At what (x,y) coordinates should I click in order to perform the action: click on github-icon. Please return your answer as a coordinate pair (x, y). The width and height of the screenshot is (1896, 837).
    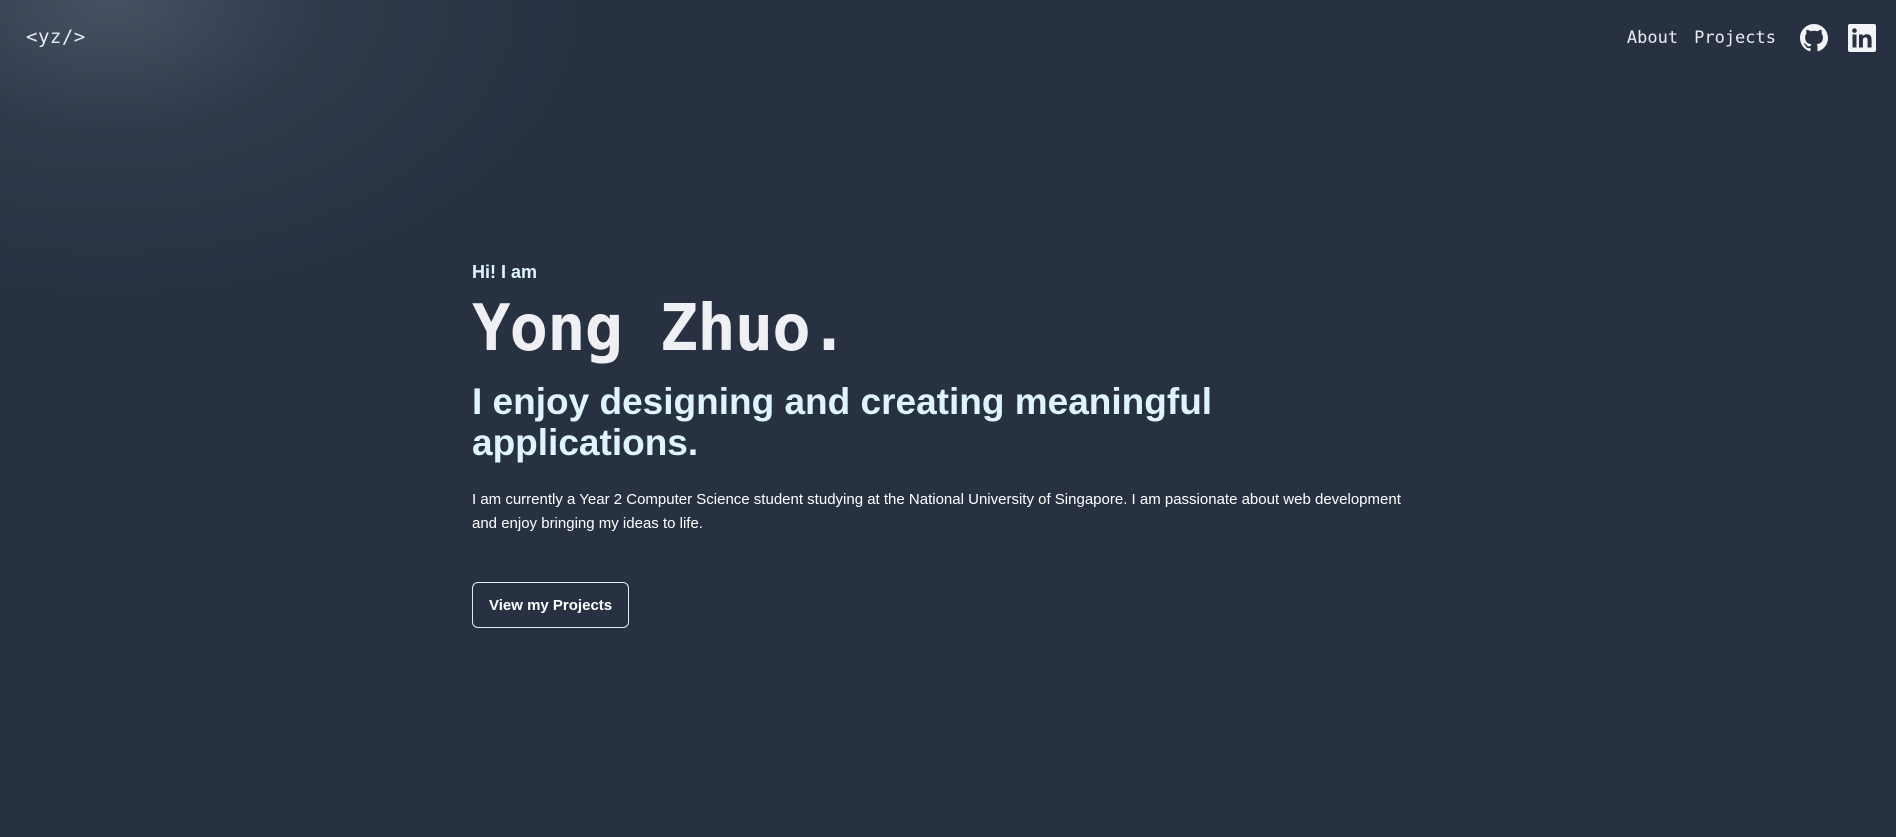
    Looking at the image, I should click on (1814, 38).